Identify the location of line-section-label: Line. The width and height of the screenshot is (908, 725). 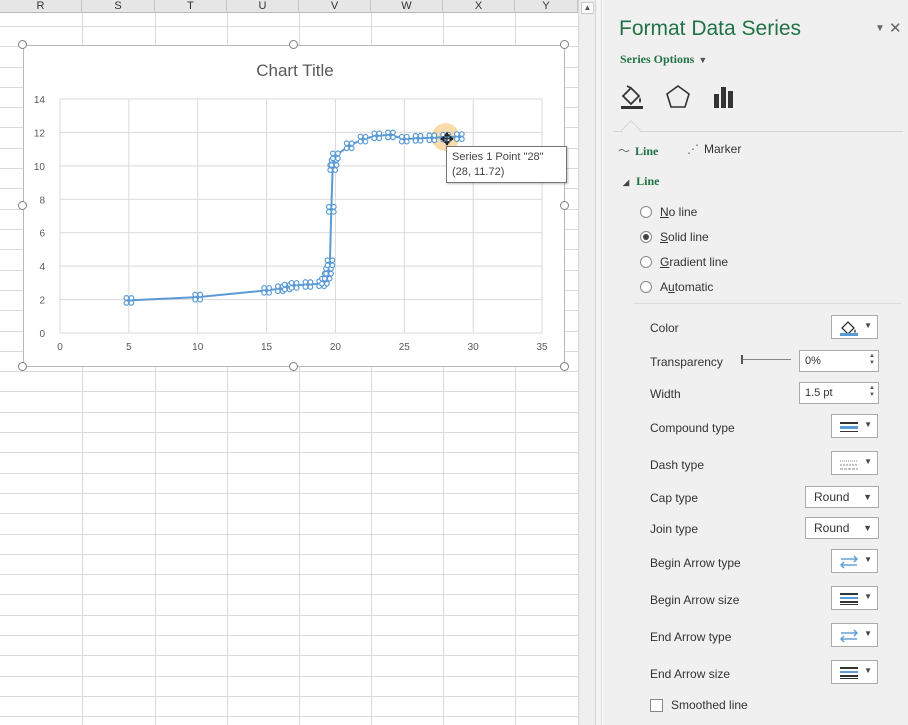
(648, 181).